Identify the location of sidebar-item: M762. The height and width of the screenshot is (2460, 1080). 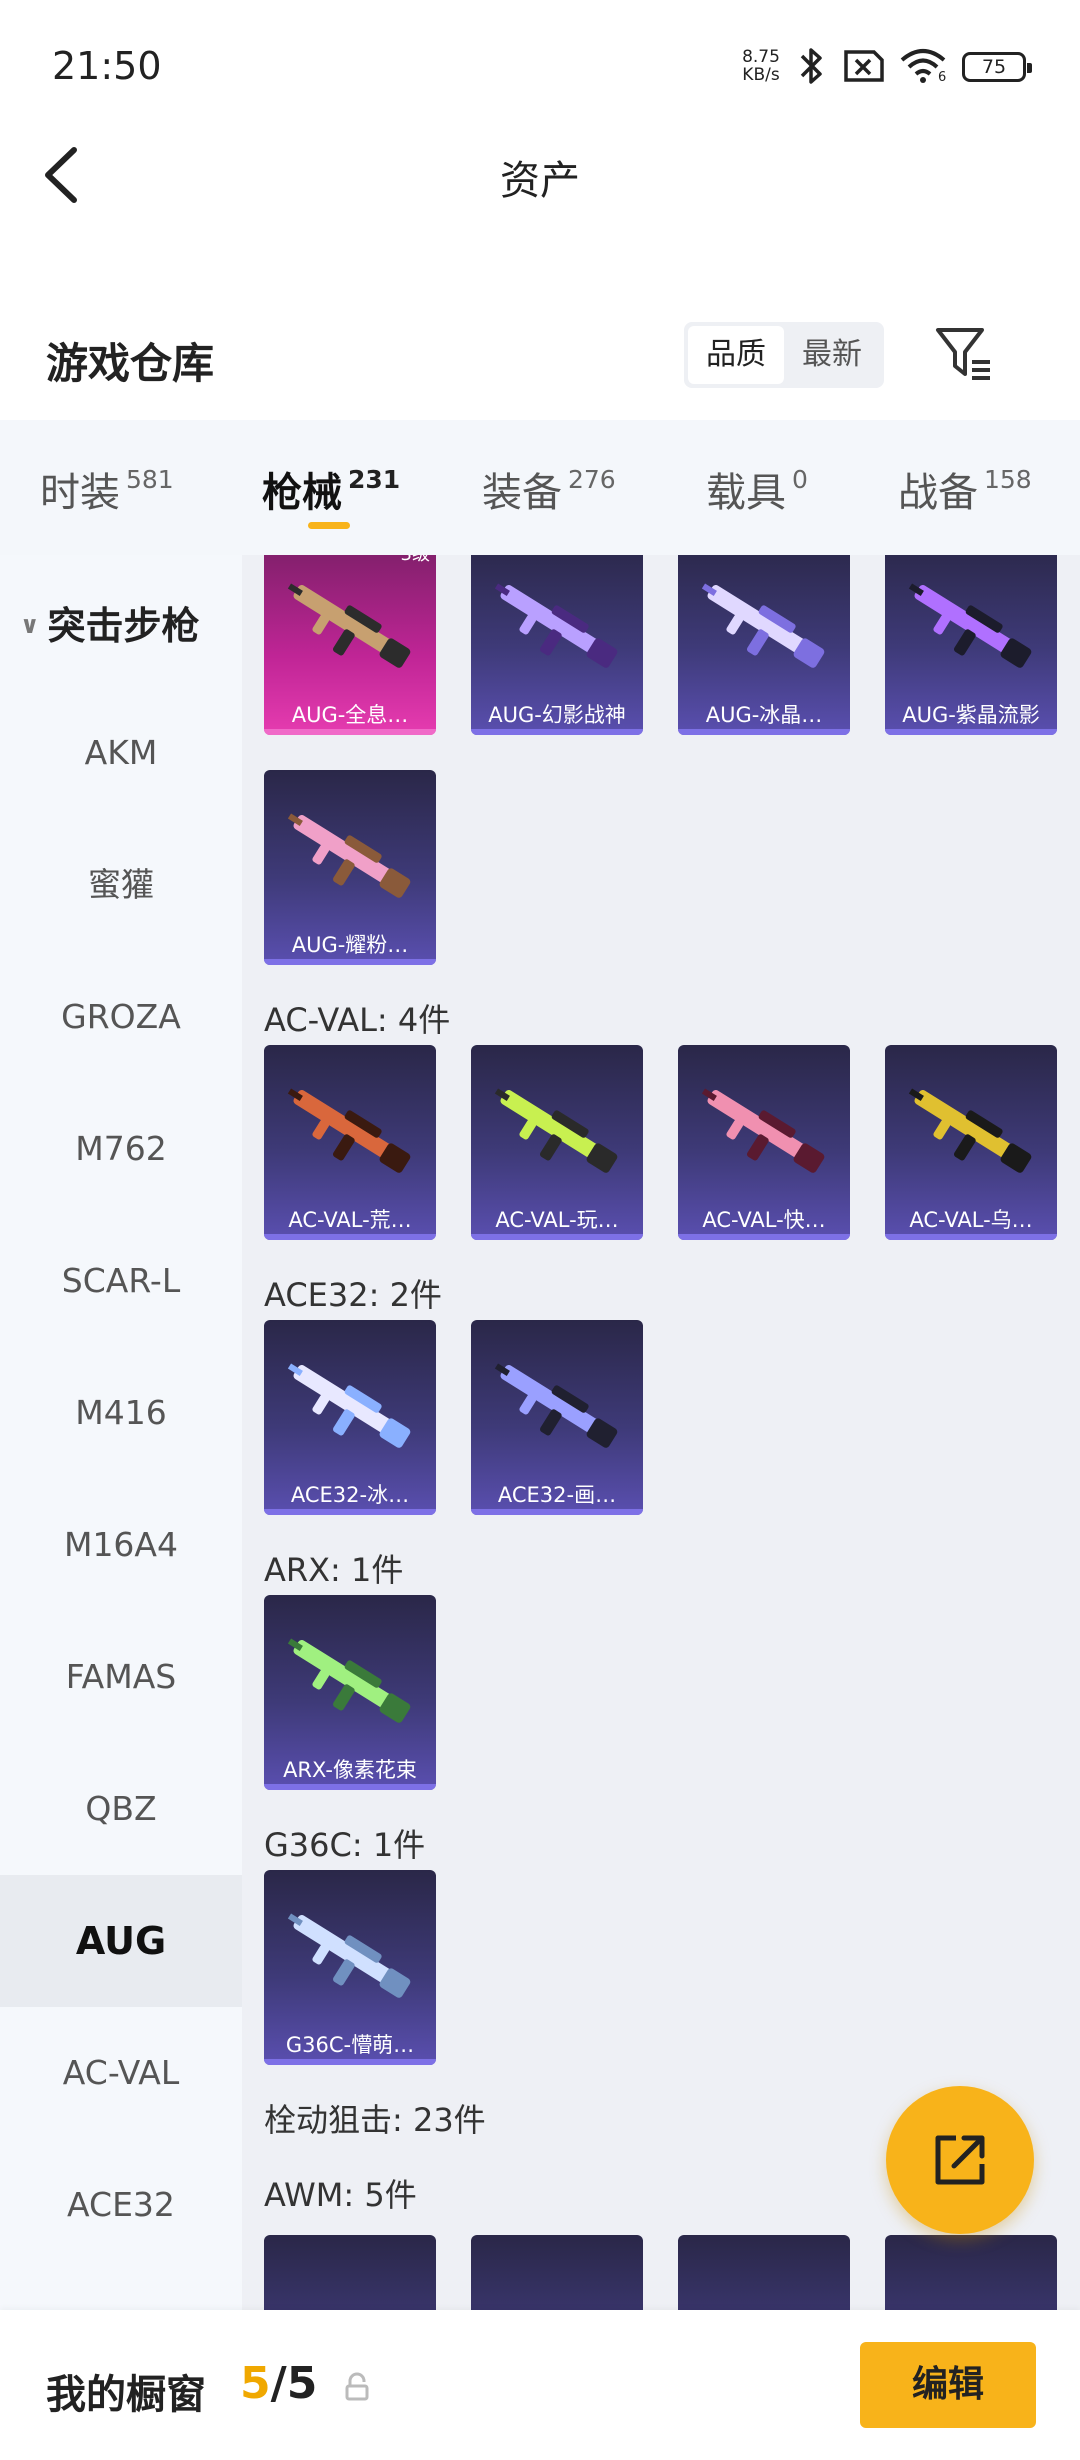
(121, 1149).